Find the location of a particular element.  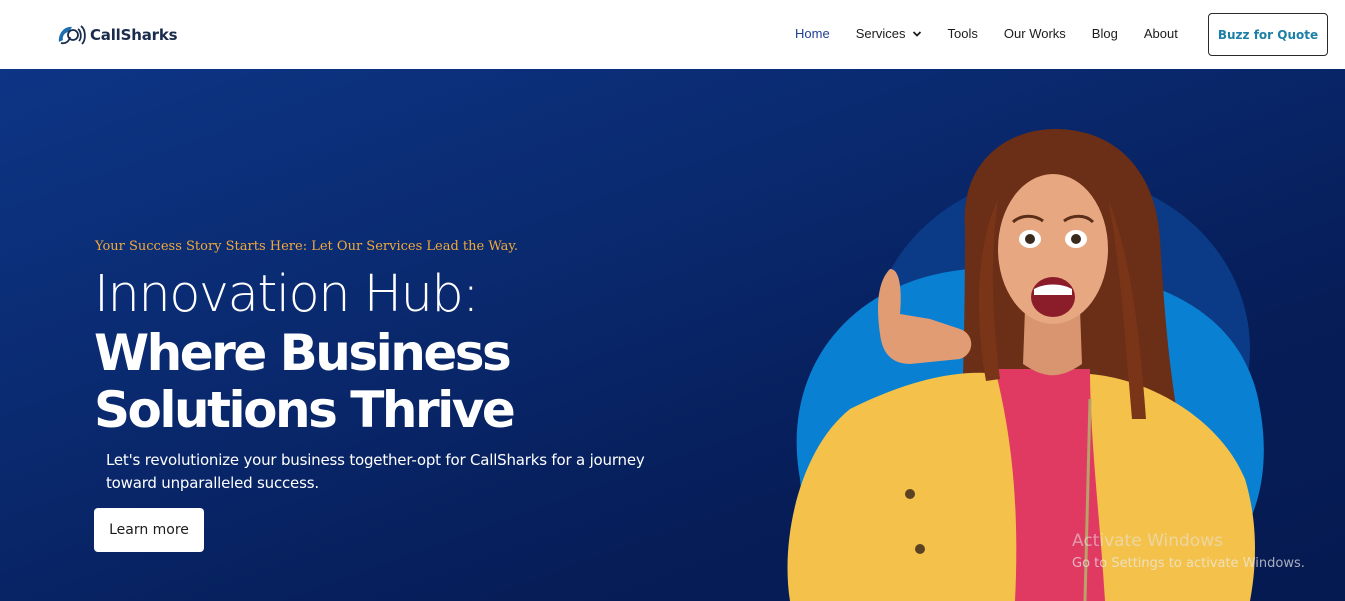

main-nav: Home Services Tools Our Works Blog About is located at coordinates (986, 33).